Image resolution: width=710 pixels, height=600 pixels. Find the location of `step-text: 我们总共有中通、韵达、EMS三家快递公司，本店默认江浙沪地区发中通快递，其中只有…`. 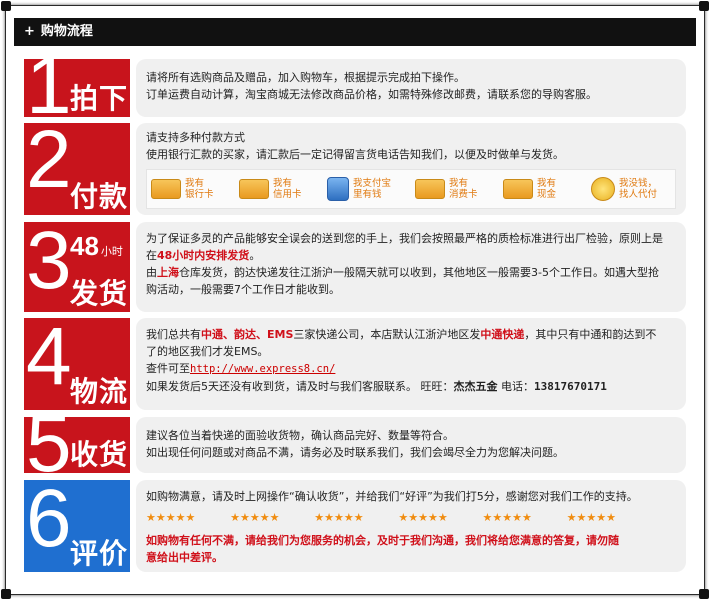

step-text: 我们总共有中通、韵达、EMS三家快递公司，本店默认江浙沪地区发中通快递，其中只有… is located at coordinates (411, 334).